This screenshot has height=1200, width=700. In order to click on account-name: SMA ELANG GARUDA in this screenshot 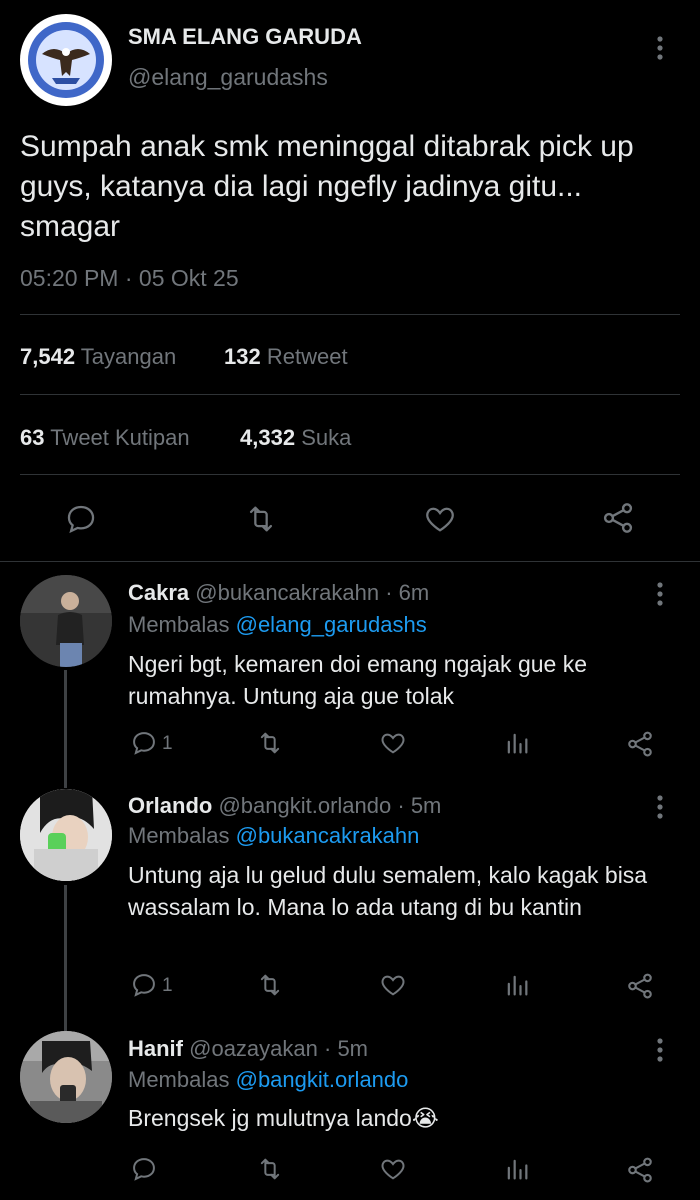, I will do `click(245, 37)`.